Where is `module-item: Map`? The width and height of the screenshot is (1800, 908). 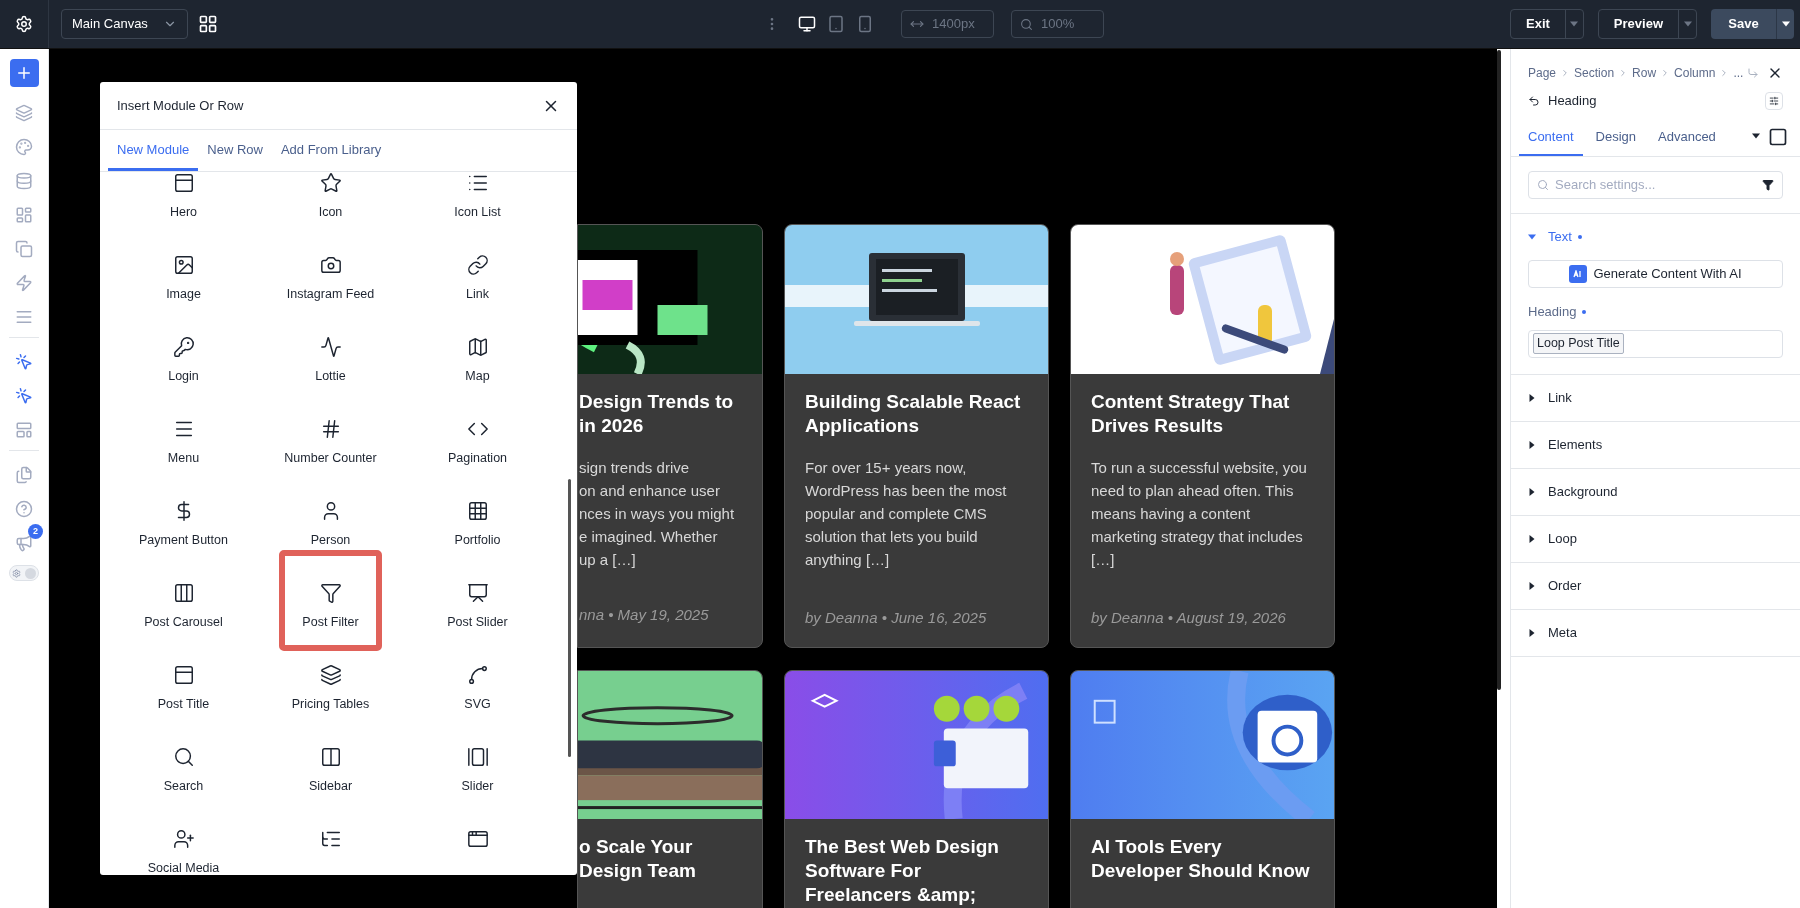 module-item: Map is located at coordinates (477, 361).